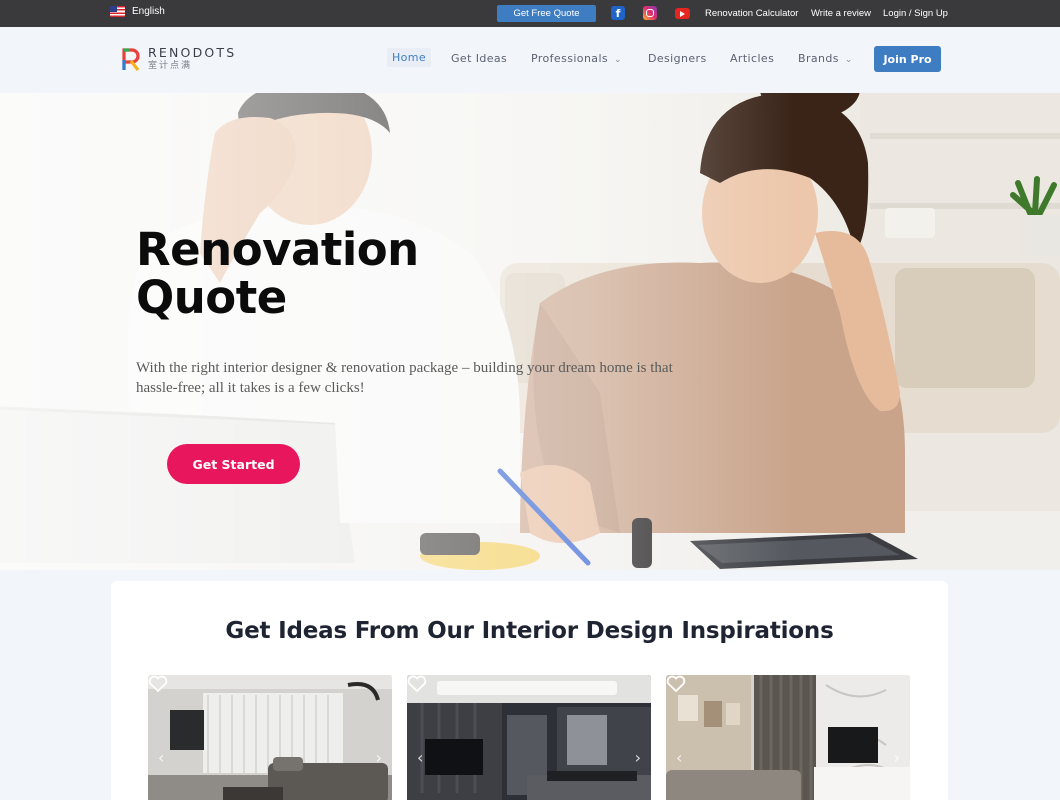 This screenshot has height=800, width=1060. What do you see at coordinates (192, 53) in the screenshot?
I see `brand-name: RENODOTS` at bounding box center [192, 53].